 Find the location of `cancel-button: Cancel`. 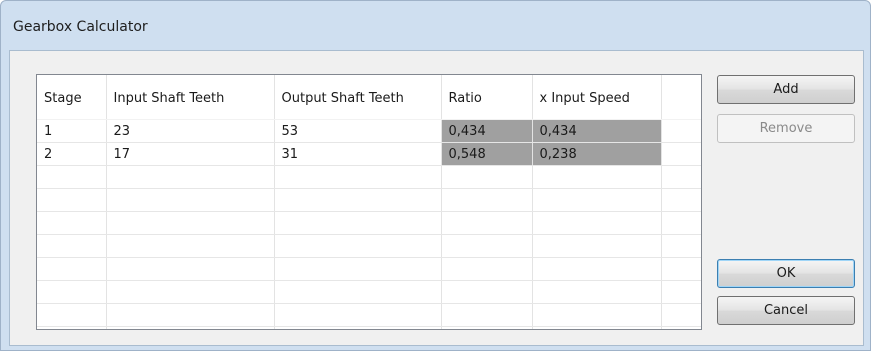

cancel-button: Cancel is located at coordinates (786, 310).